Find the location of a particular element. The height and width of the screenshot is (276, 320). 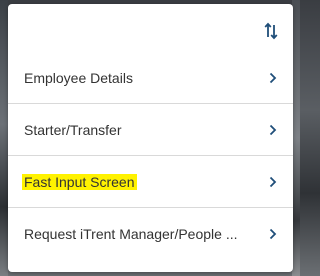

sort-button is located at coordinates (271, 31).